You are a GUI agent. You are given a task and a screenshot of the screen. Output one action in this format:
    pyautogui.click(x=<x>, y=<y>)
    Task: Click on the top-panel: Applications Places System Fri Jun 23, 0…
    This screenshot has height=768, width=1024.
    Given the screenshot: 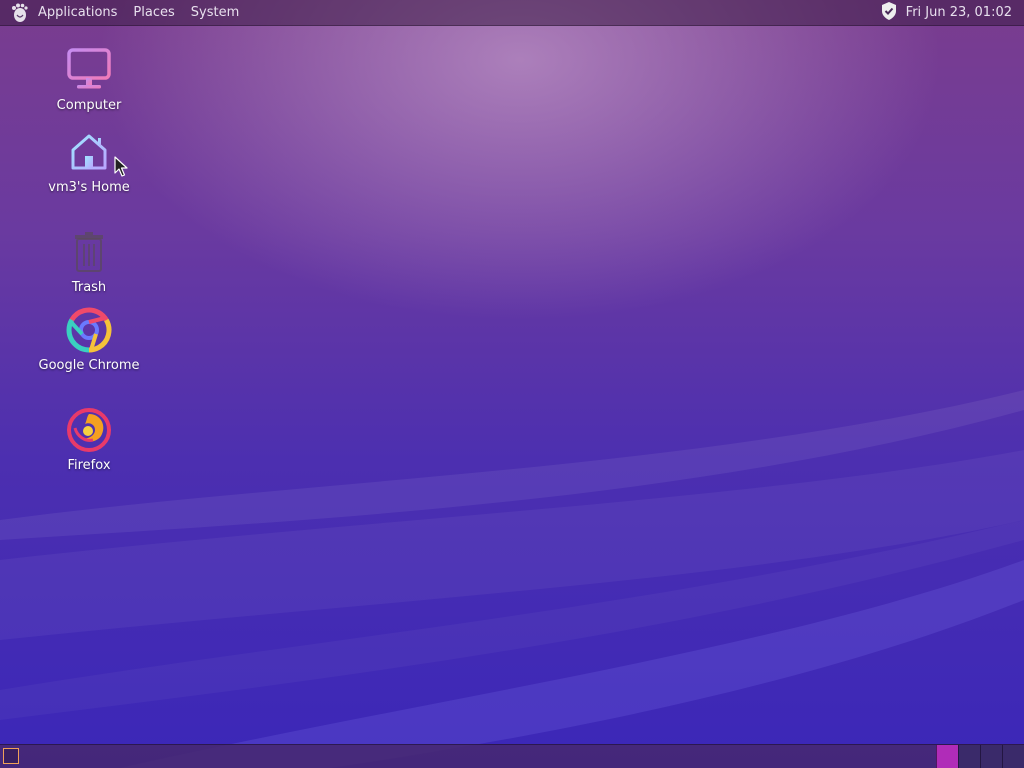 What is the action you would take?
    pyautogui.click(x=512, y=13)
    